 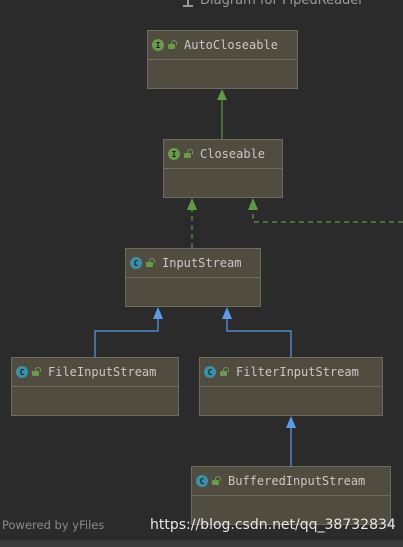 What do you see at coordinates (223, 168) in the screenshot?
I see `node-closeable: I Closeable` at bounding box center [223, 168].